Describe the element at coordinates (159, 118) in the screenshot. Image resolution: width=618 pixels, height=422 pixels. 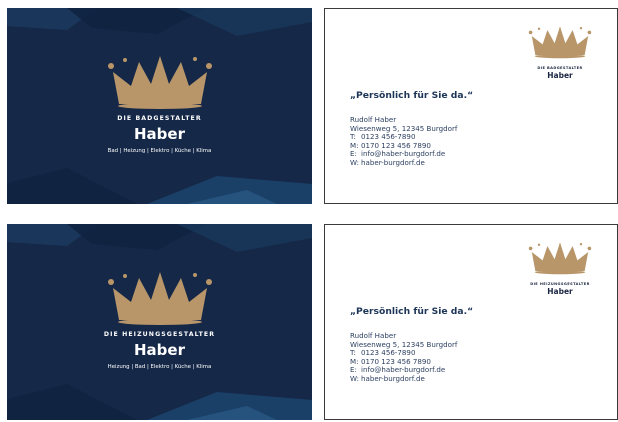
I see `company-tagline: DIE BADGESTALTER` at that location.